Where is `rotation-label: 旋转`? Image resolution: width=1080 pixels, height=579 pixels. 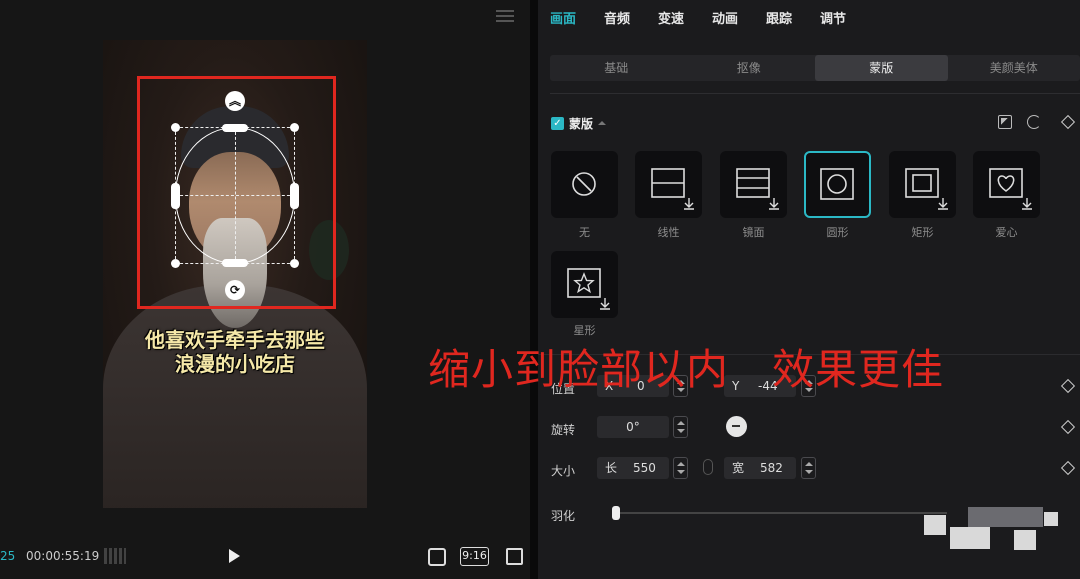 rotation-label: 旋转 is located at coordinates (563, 430).